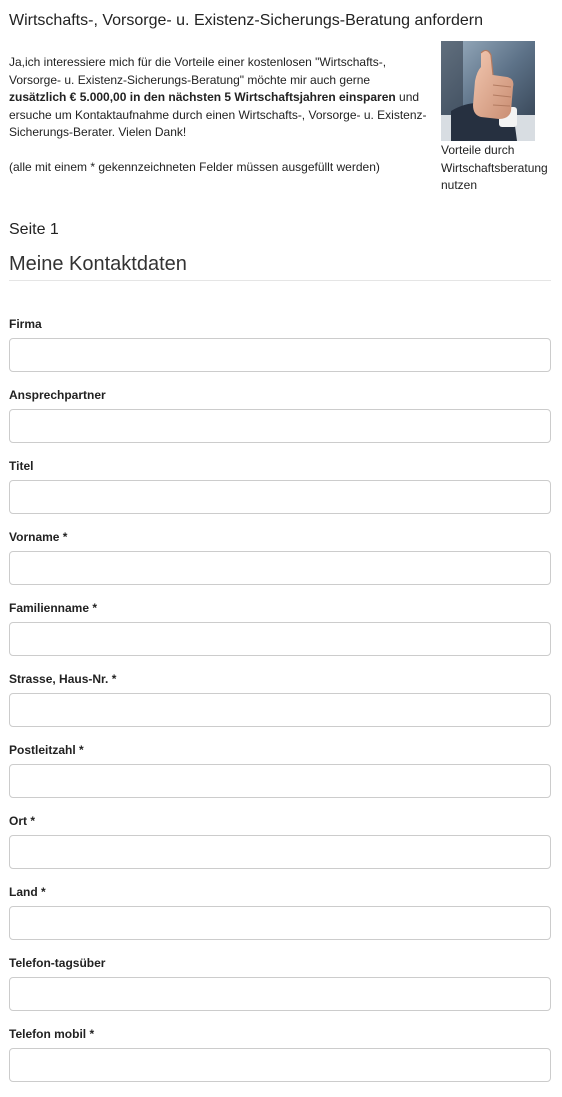  Describe the element at coordinates (488, 91) in the screenshot. I see `thumbs-up-photo-icon` at that location.